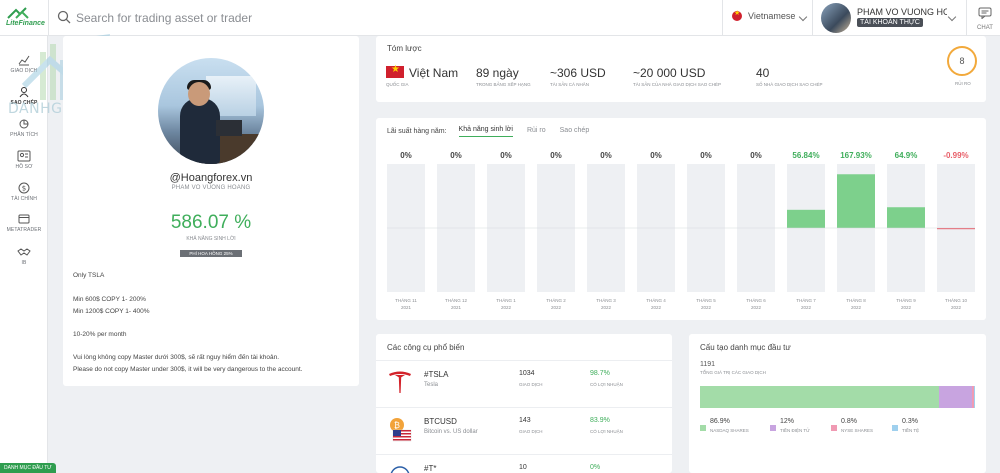  What do you see at coordinates (28, 468) in the screenshot?
I see `portfolio-button: DANH MỤC ĐẦU TƯ` at bounding box center [28, 468].